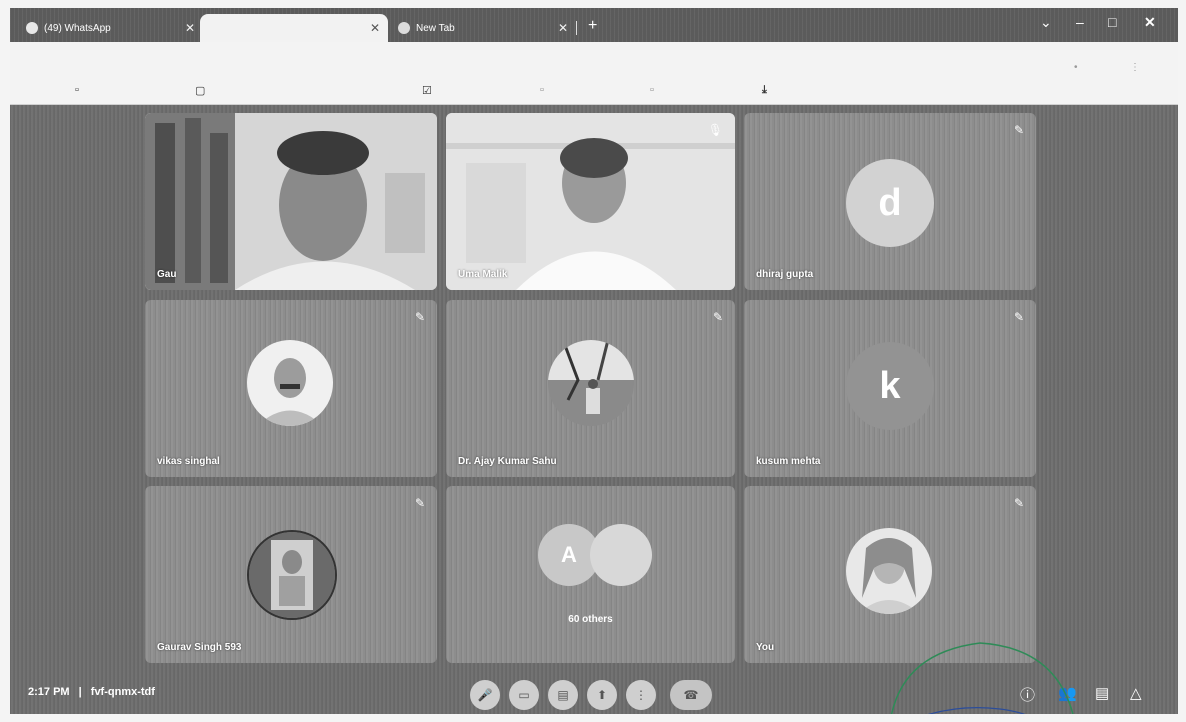  What do you see at coordinates (427, 90) in the screenshot?
I see `bookmark-icon: ☑` at bounding box center [427, 90].